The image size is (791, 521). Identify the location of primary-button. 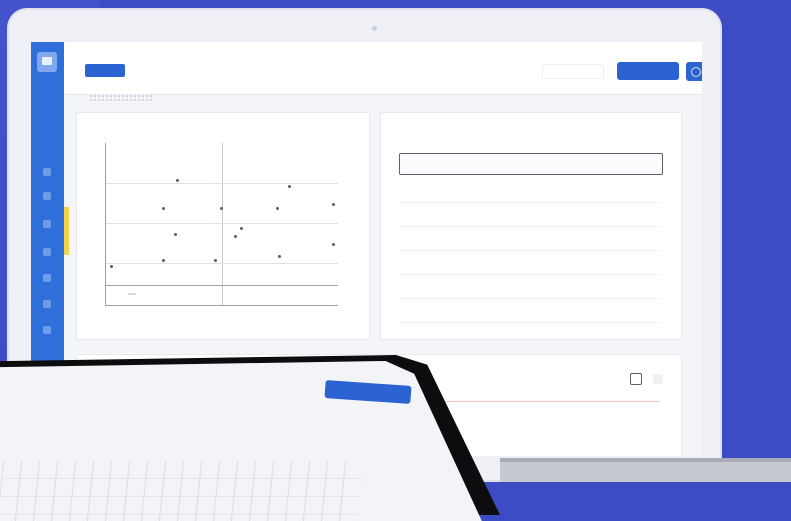
(648, 71).